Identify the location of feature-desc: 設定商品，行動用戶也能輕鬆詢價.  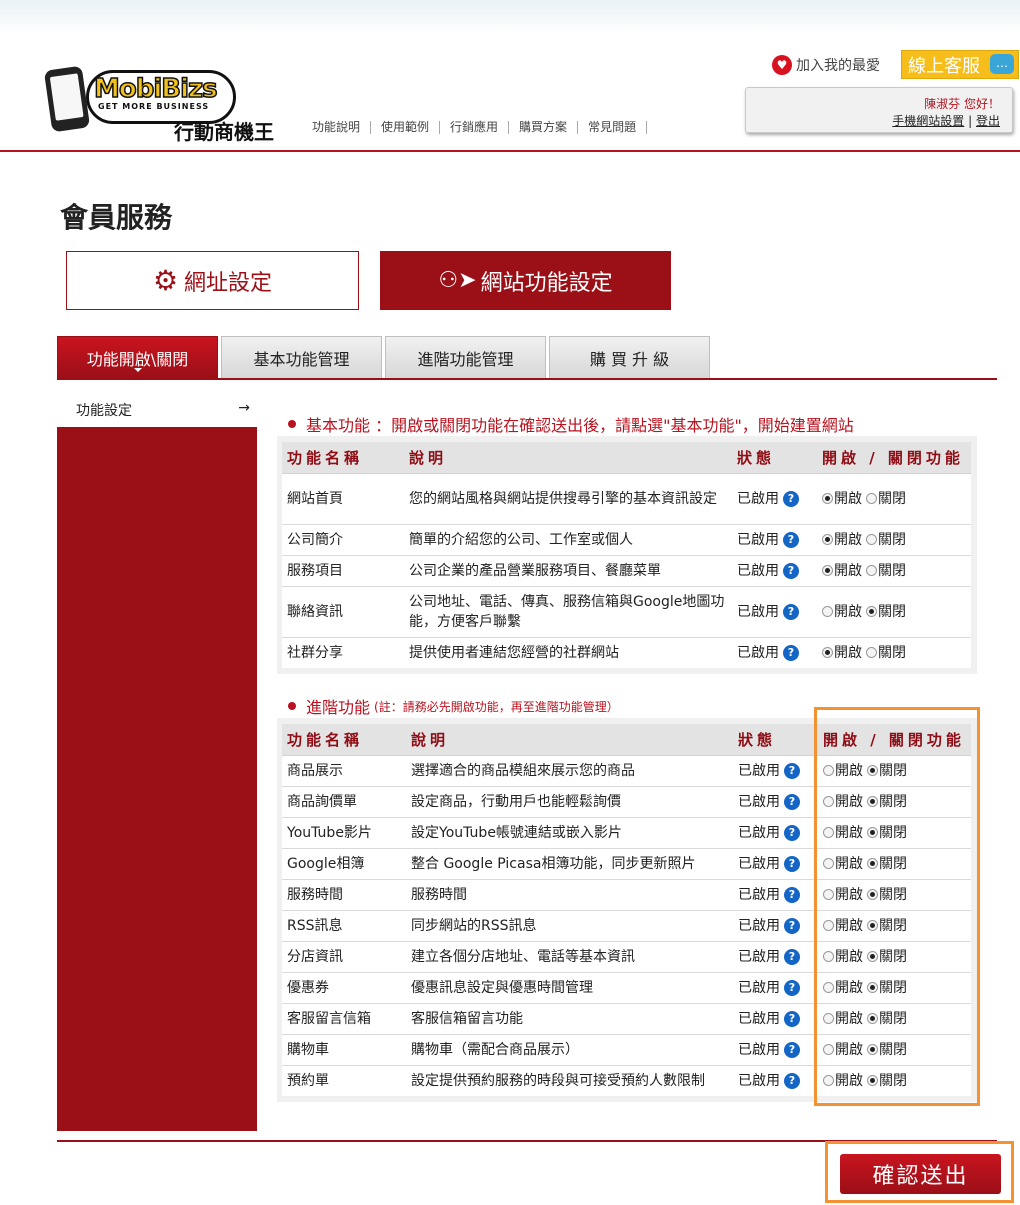
(569, 802).